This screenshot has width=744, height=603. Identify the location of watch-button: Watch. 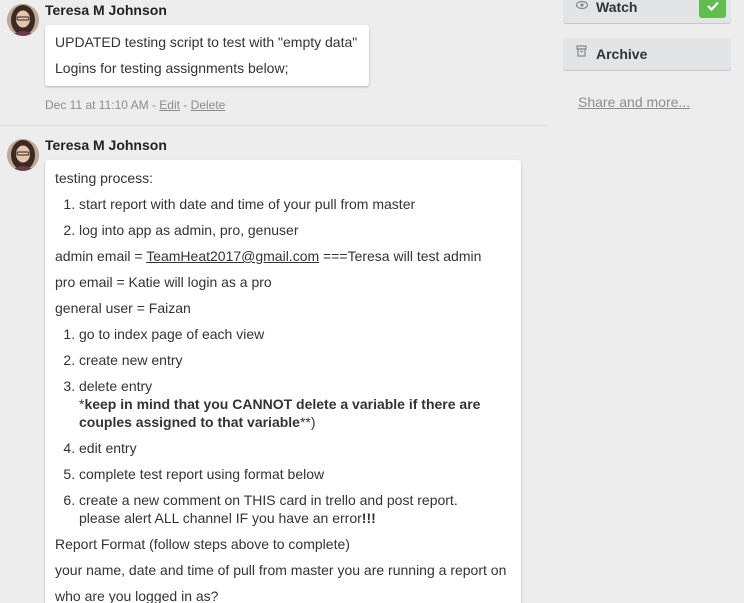
(647, 11).